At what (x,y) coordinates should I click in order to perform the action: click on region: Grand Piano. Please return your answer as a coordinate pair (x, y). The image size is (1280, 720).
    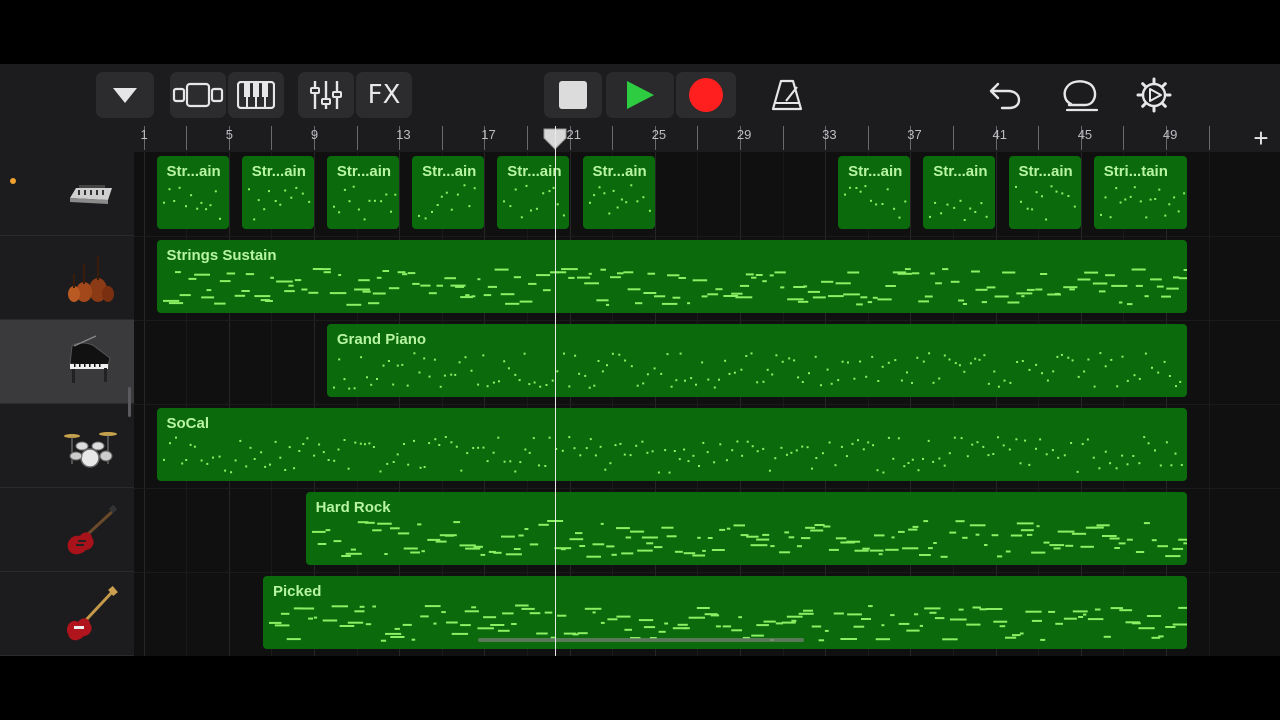
    Looking at the image, I should click on (757, 360).